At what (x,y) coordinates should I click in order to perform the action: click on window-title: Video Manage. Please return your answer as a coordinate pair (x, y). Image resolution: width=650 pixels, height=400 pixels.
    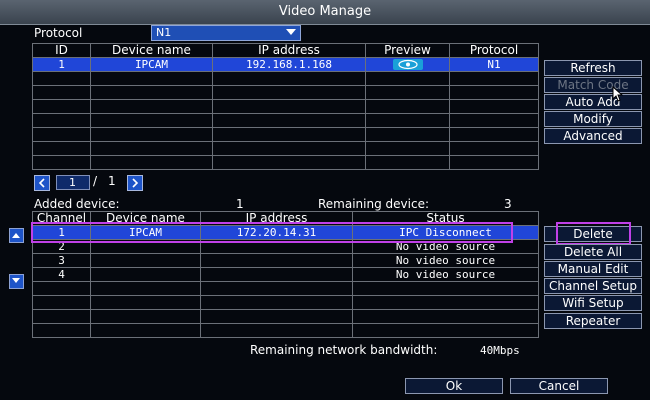
    Looking at the image, I should click on (325, 11).